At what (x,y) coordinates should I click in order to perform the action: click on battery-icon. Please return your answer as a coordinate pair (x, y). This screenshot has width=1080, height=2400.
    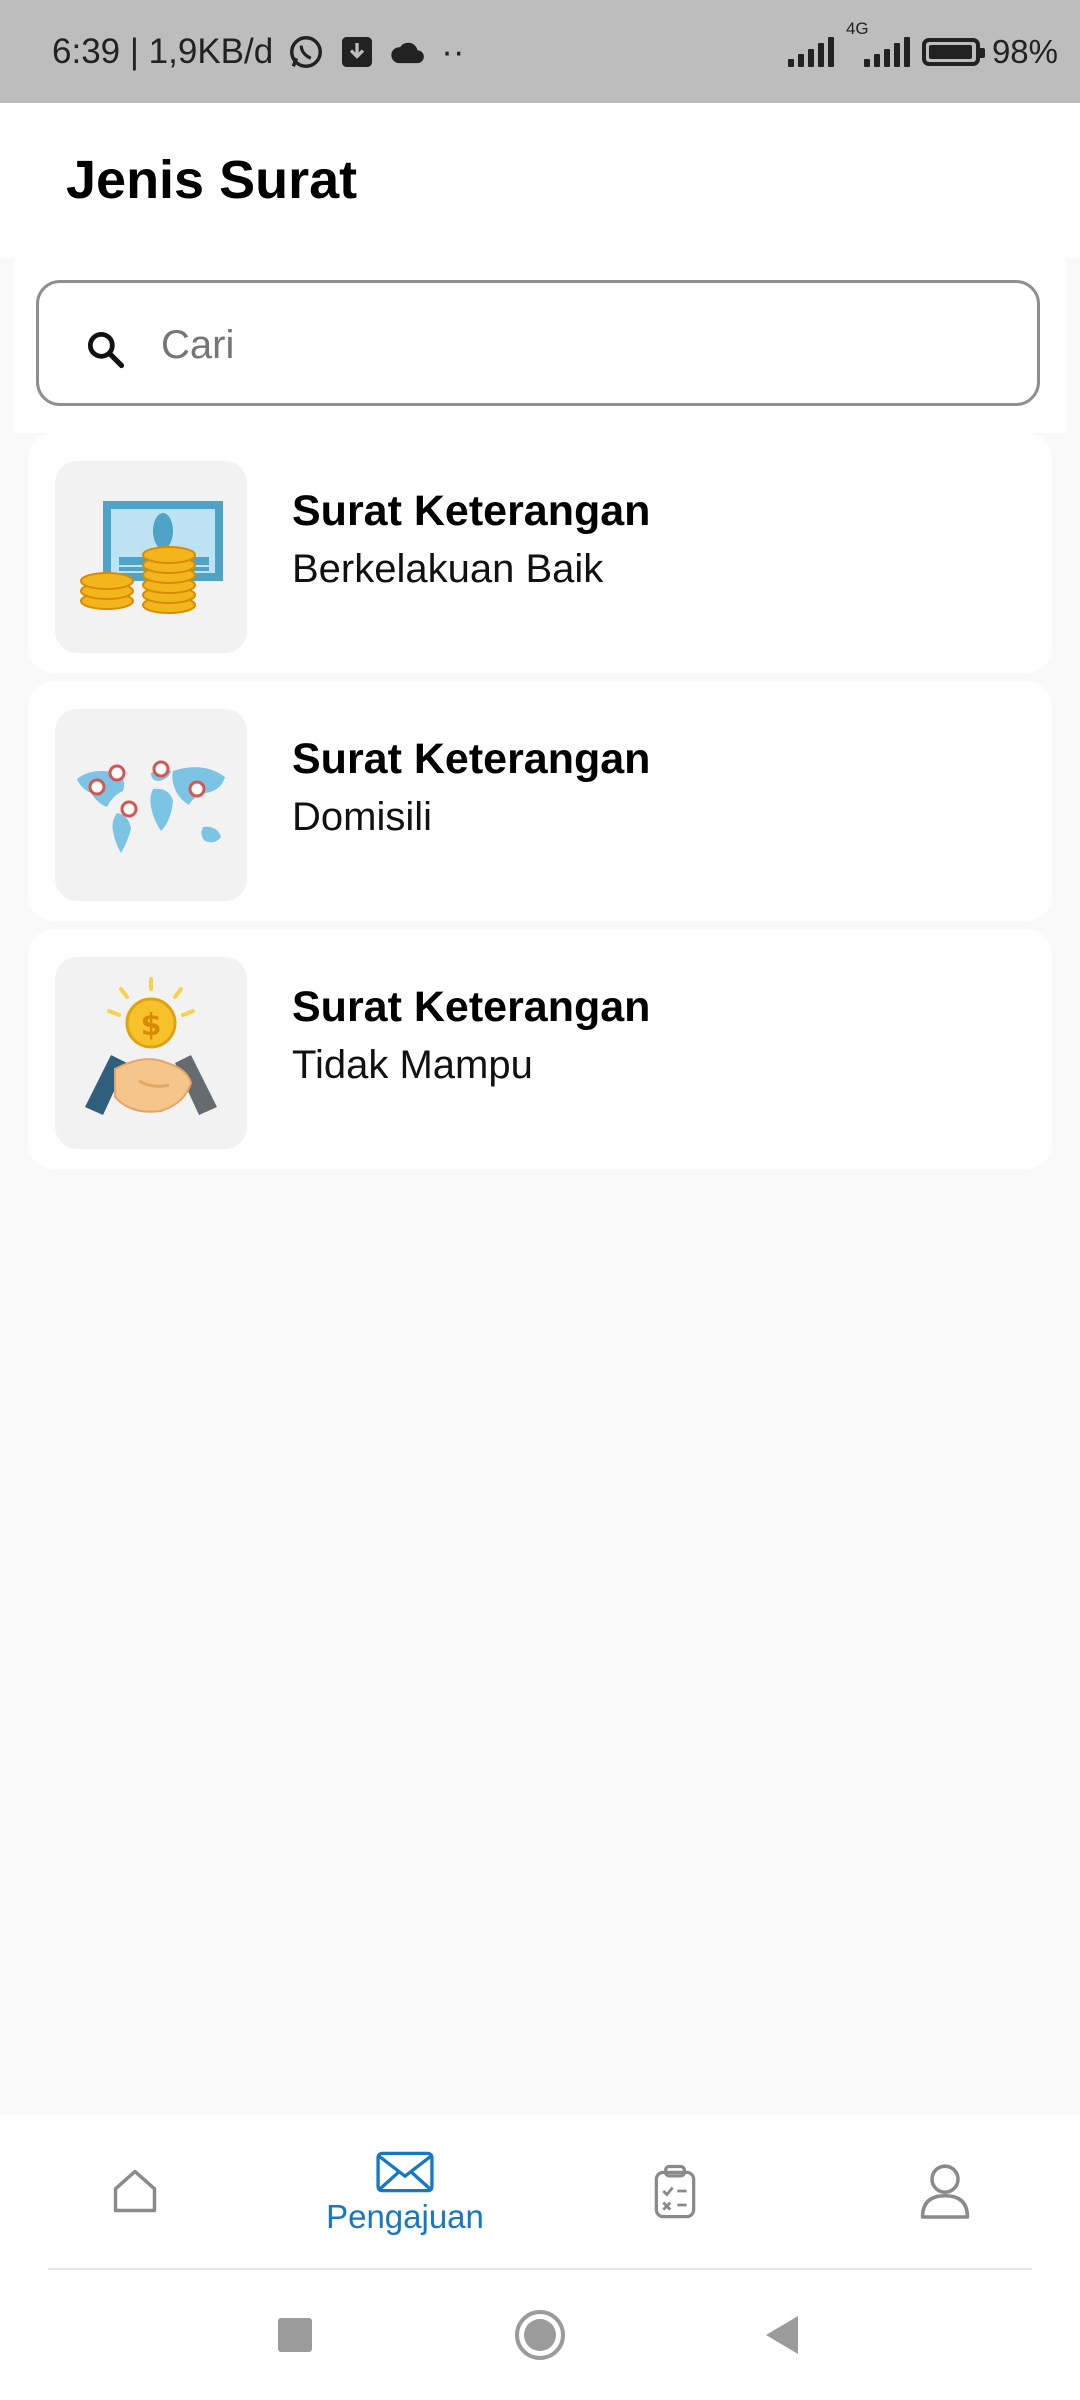
    Looking at the image, I should click on (953, 51).